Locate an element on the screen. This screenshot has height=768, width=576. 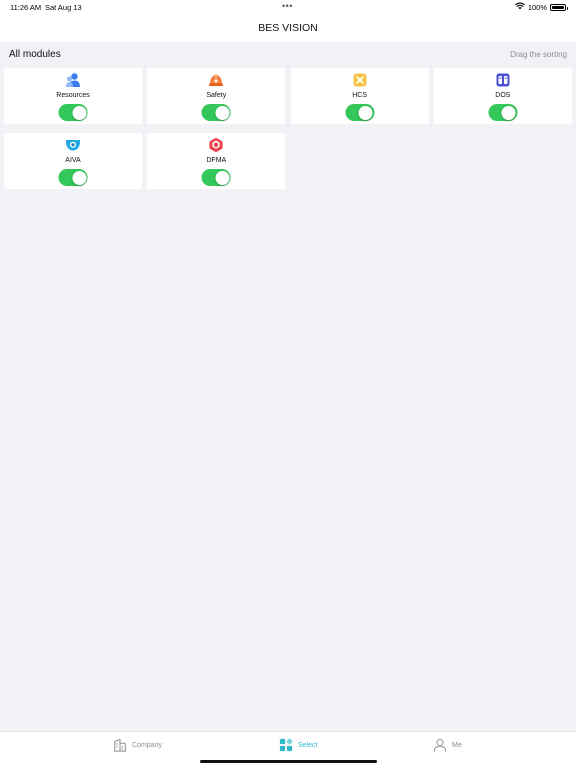
dfma-icon is located at coordinates (216, 145).